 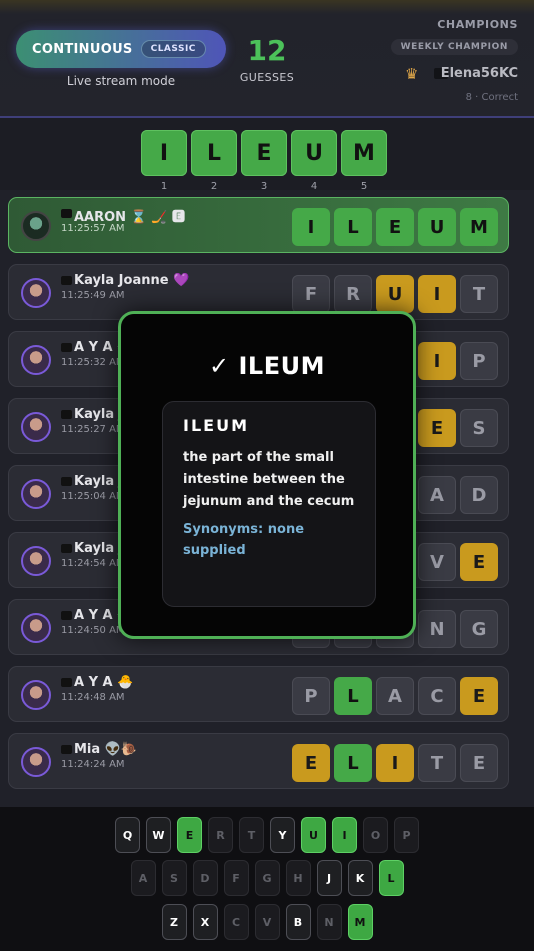 What do you see at coordinates (491, 97) in the screenshot?
I see `champion-stats: 8 · Correct` at bounding box center [491, 97].